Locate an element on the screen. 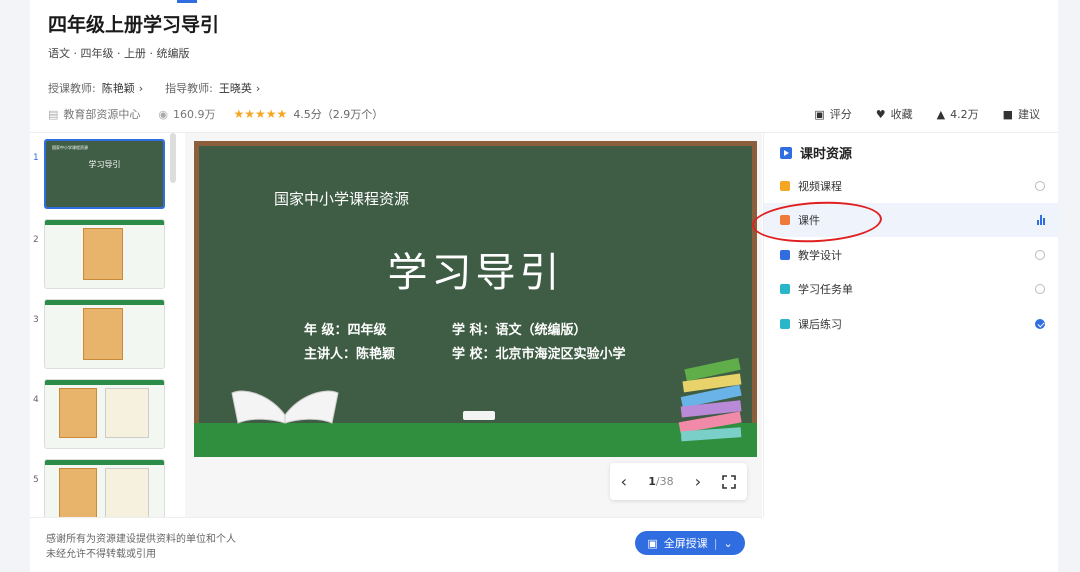 The image size is (1080, 572). footer-line-1: 感谢所有为资源建设提供资料的单位和个人 is located at coordinates (141, 539).